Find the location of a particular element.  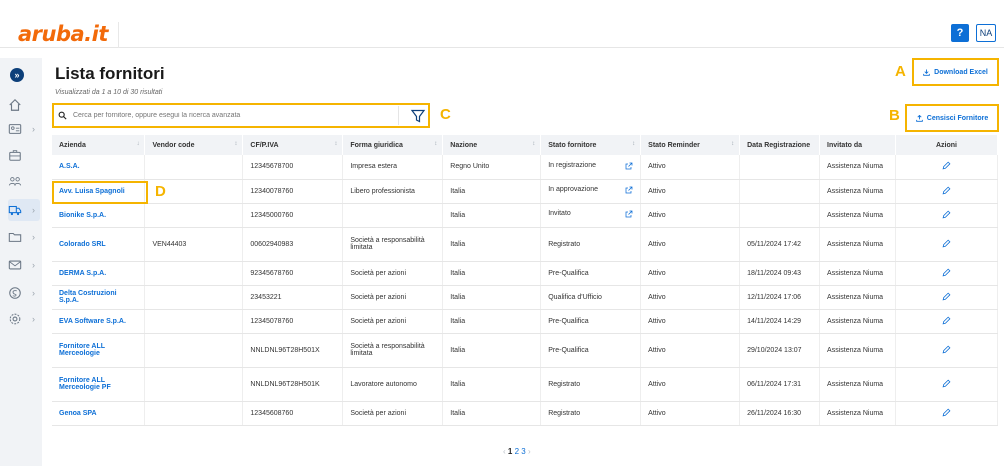

sidebar-item-users is located at coordinates (24, 181).